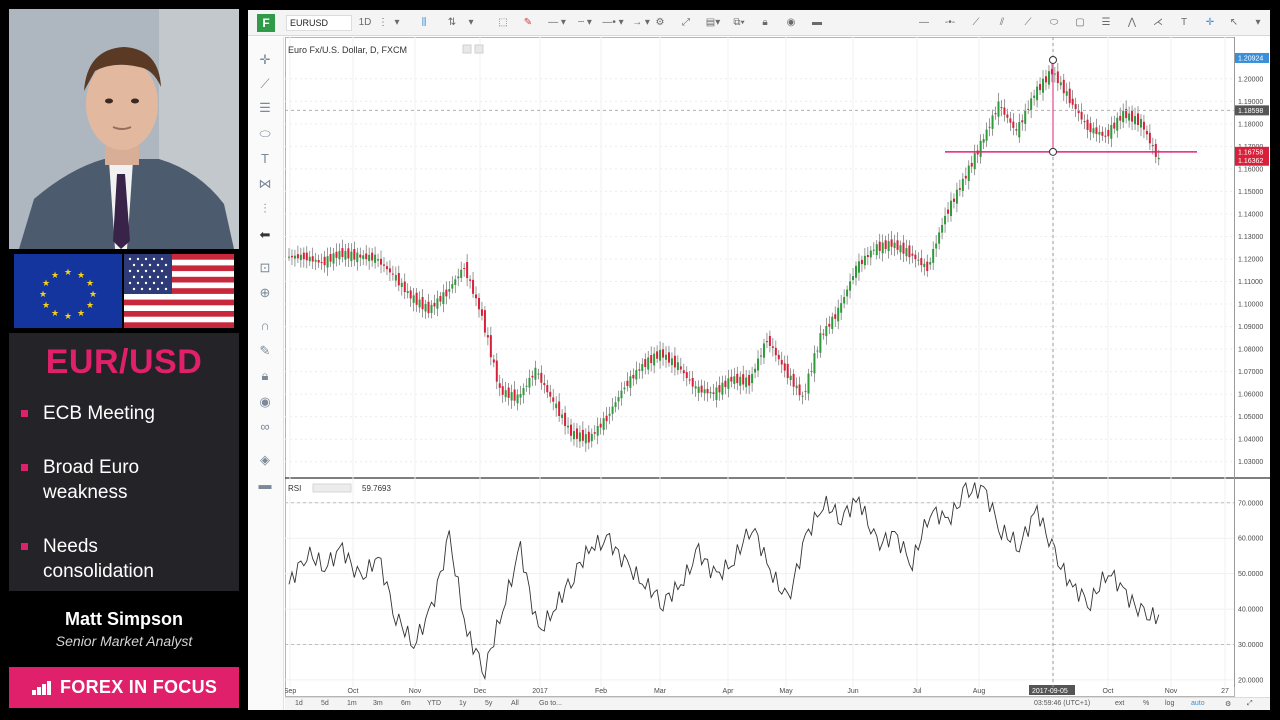 The width and height of the screenshot is (1280, 720). I want to click on compare-icon: ⇅, so click(452, 23).